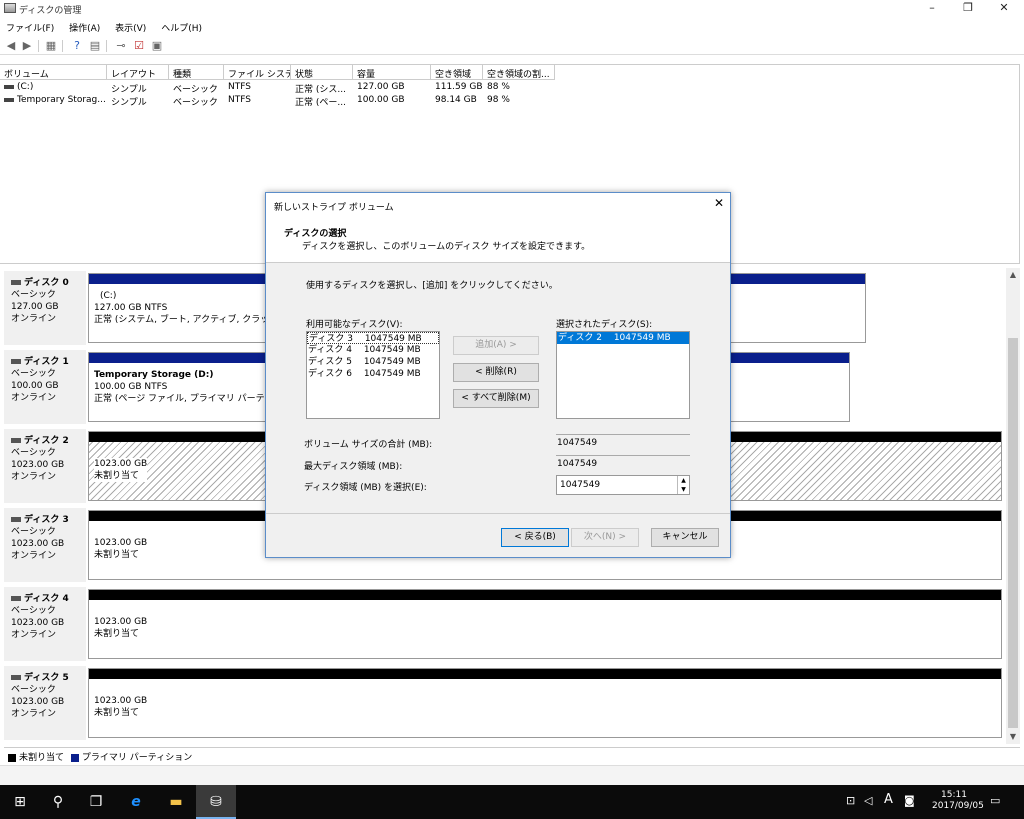 This screenshot has height=819, width=1024. I want to click on taskbar: ⊞ ⚲ ❐ e ▬ ⛁ ⊡ ◁ A ◙ 15:11 2017/09/05 ▭, so click(512, 802).